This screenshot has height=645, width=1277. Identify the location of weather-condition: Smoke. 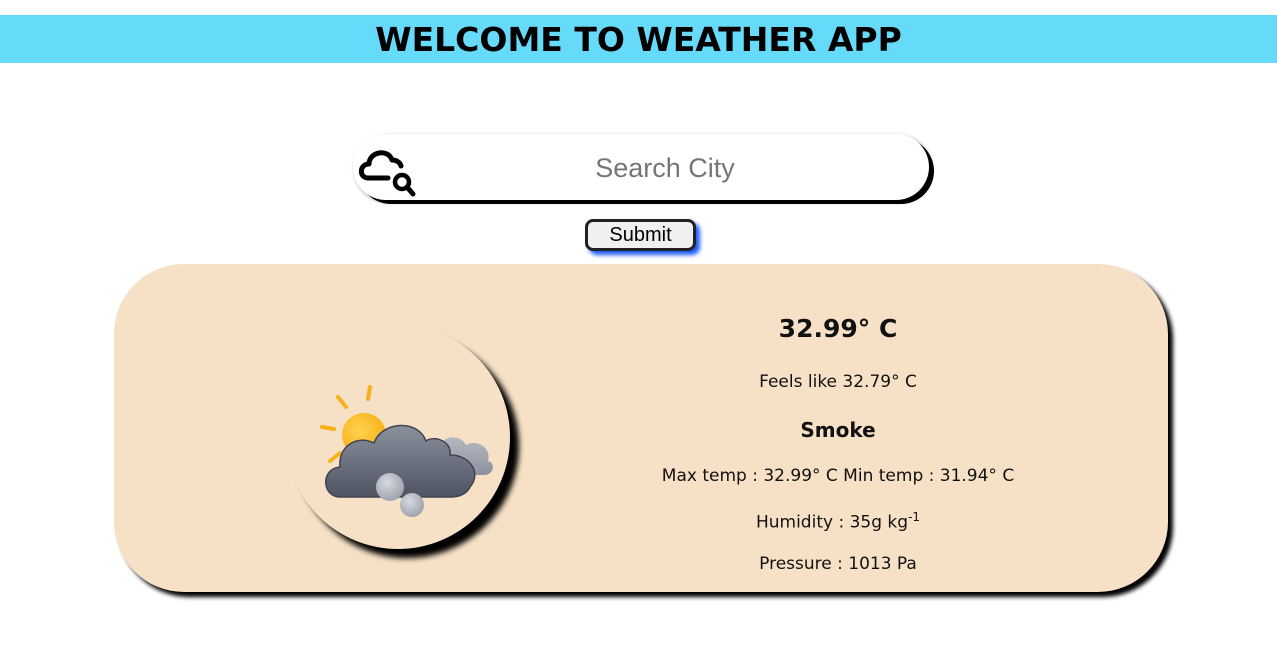
(838, 430).